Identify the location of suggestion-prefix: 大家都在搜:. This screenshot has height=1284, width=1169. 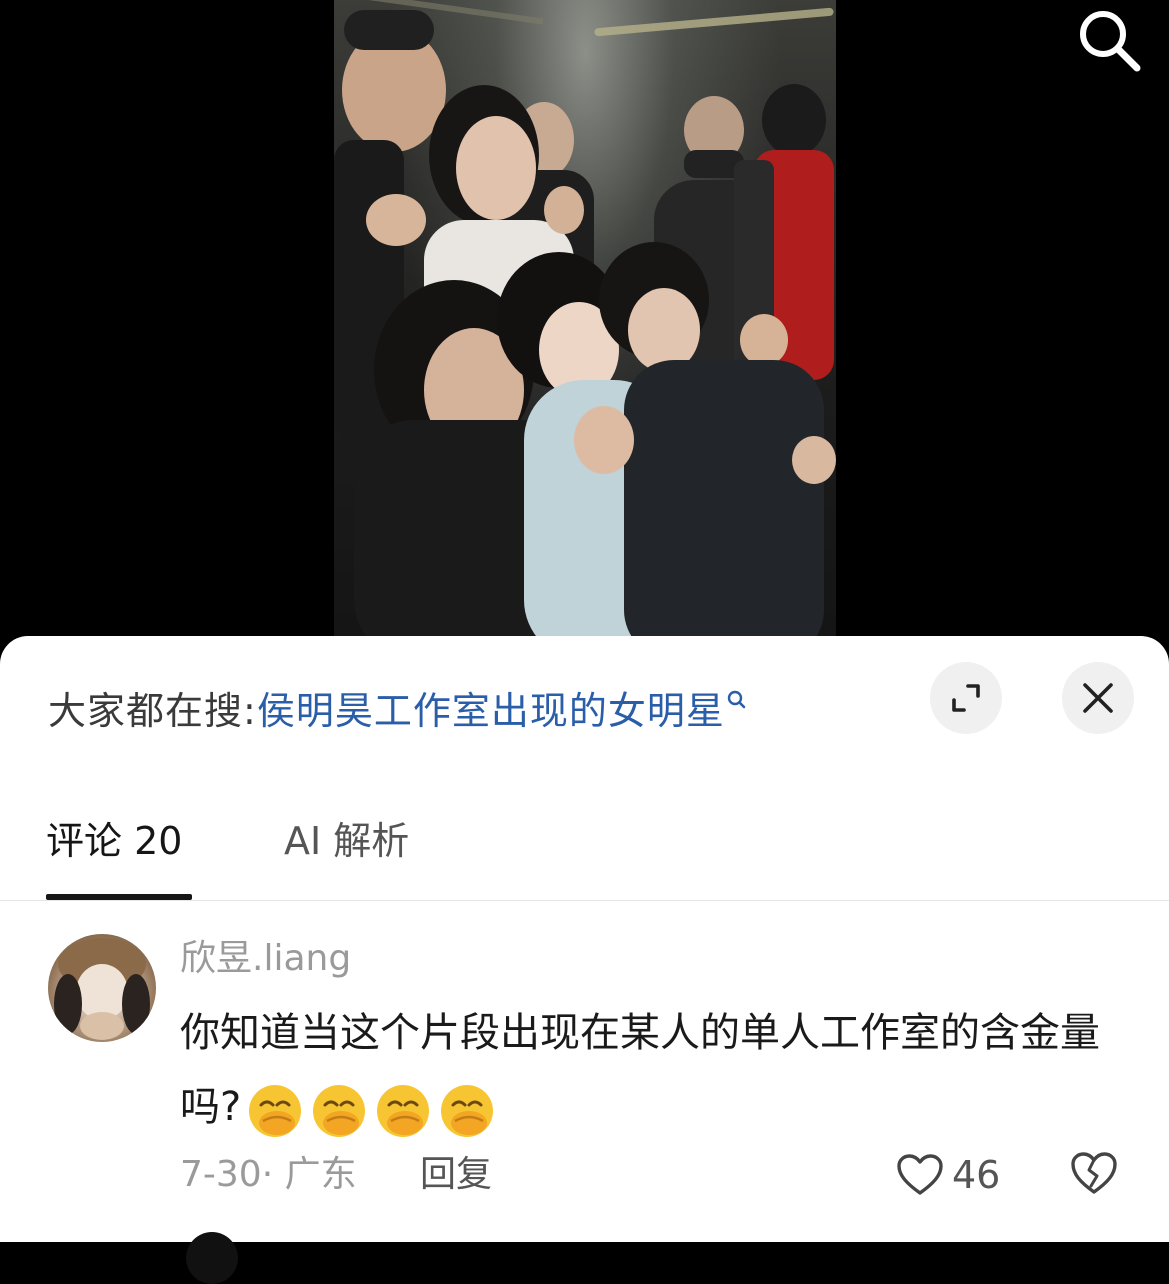
(152, 711).